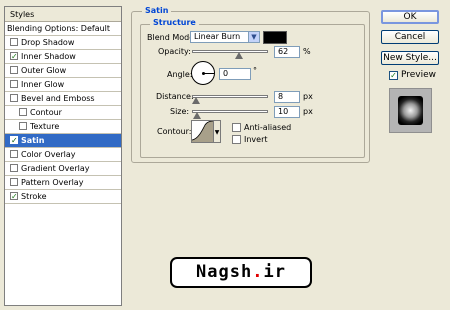  What do you see at coordinates (55, 168) in the screenshot?
I see `style-item-label: Gradient Overlay` at bounding box center [55, 168].